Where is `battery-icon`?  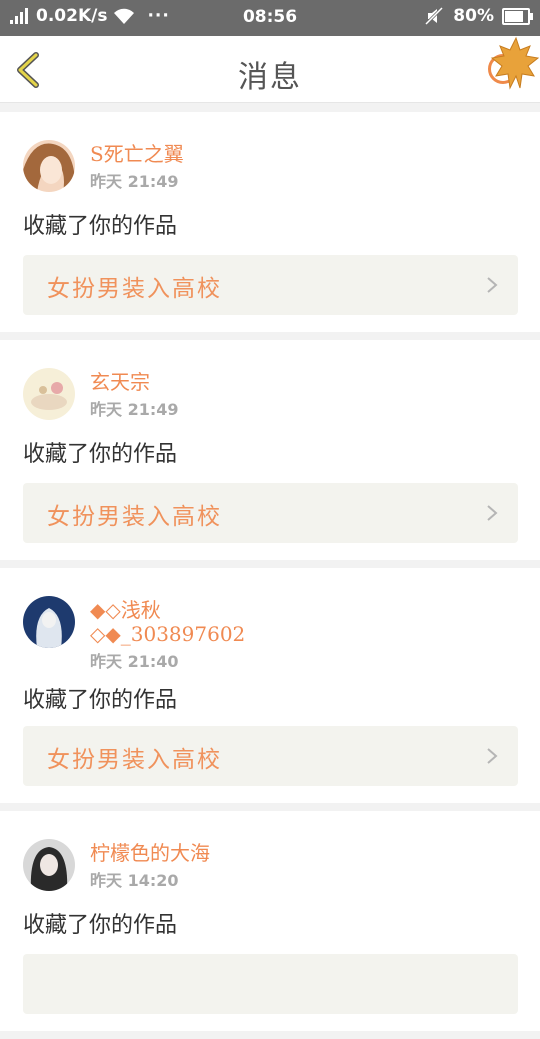 battery-icon is located at coordinates (517, 16).